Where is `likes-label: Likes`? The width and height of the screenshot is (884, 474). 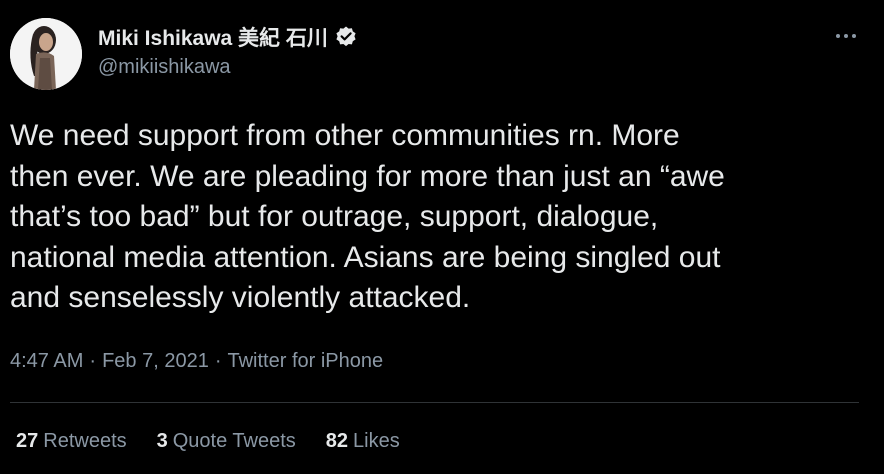 likes-label: Likes is located at coordinates (376, 441).